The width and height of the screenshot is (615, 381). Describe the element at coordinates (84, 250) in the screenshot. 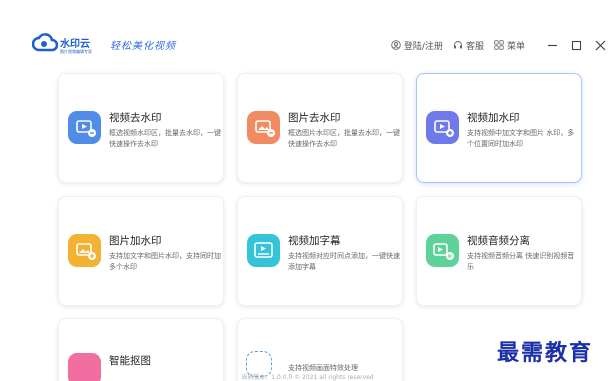

I see `image-add-watermark-icon` at that location.